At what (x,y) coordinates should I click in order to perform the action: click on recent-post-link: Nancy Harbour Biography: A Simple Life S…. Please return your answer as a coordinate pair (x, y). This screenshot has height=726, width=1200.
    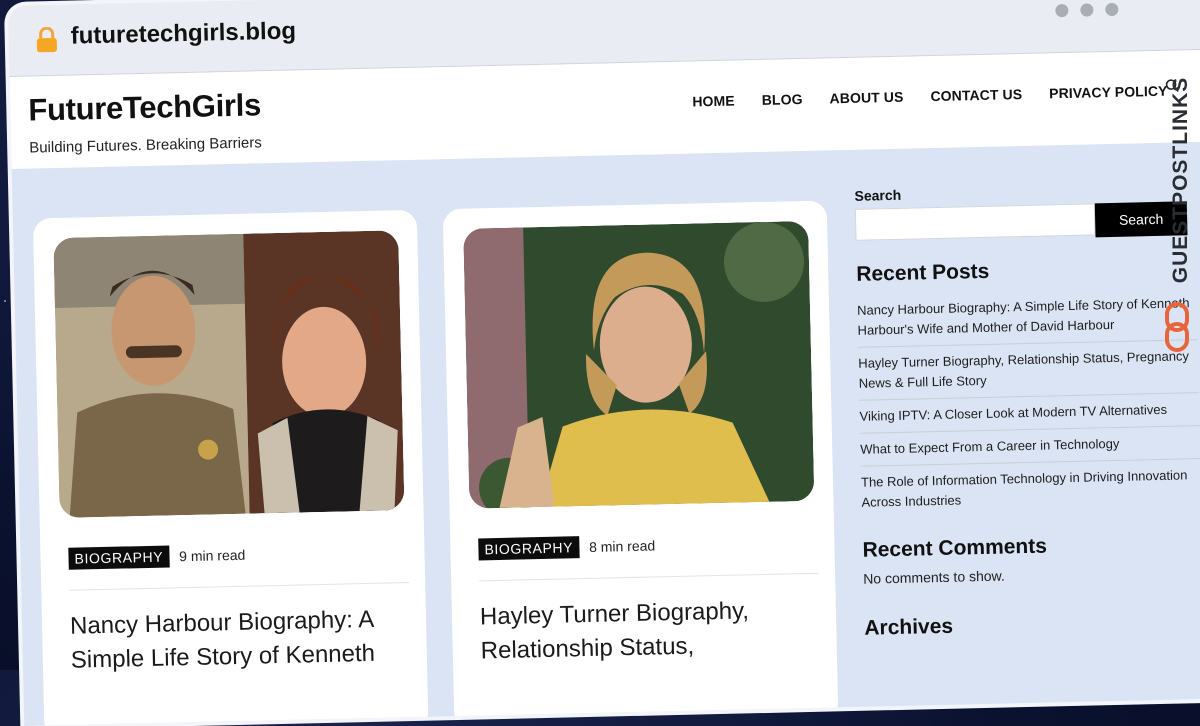
    Looking at the image, I should click on (1027, 317).